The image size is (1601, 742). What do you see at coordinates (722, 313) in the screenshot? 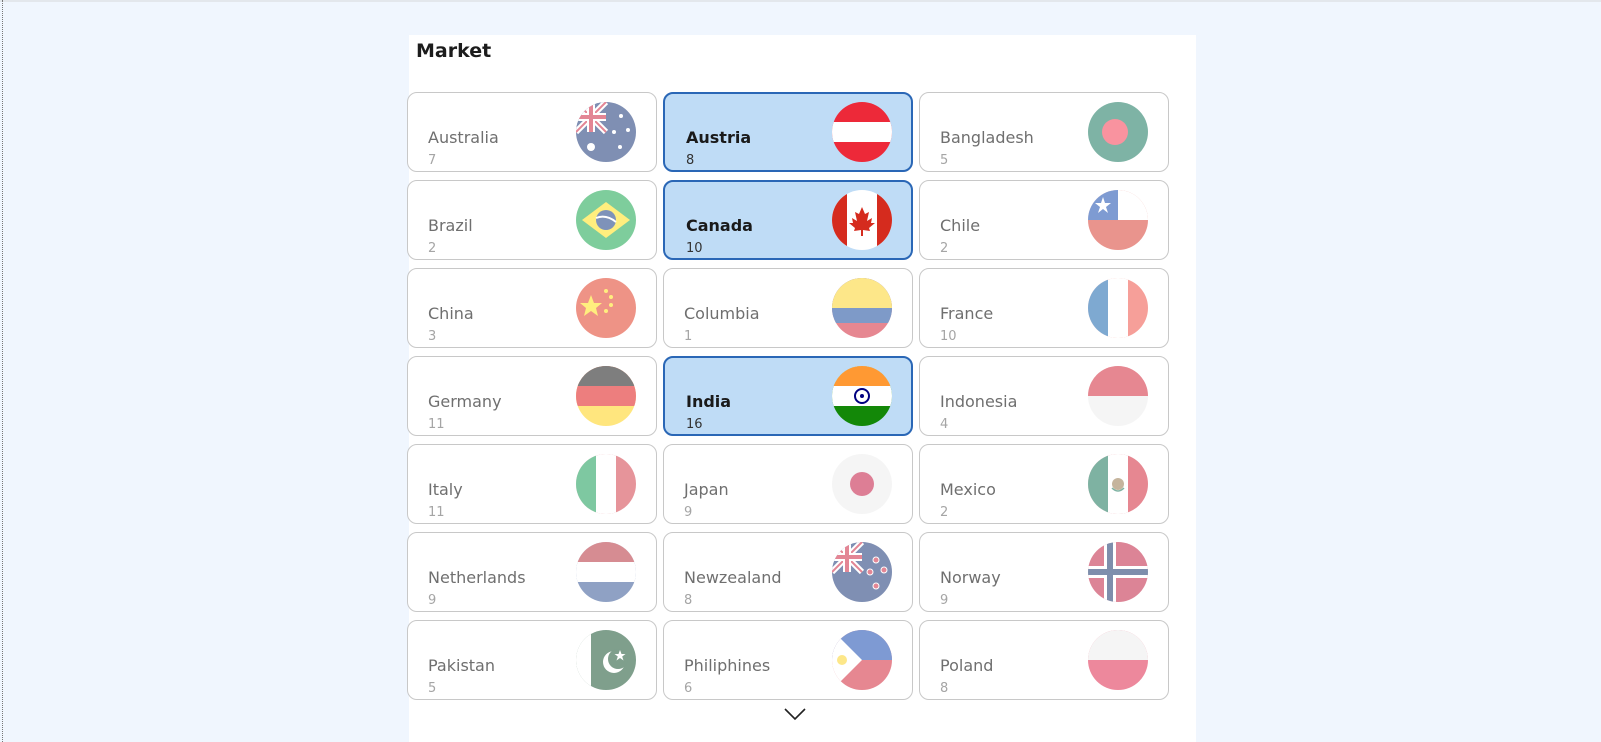
I see `market-name: Columbia` at bounding box center [722, 313].